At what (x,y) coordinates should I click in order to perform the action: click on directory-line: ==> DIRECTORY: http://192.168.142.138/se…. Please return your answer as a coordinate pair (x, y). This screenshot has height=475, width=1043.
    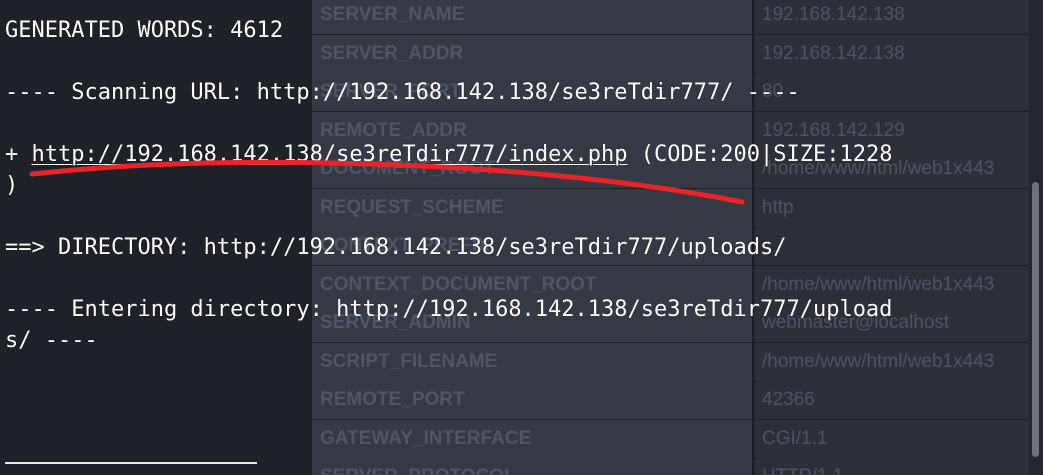
    Looking at the image, I should click on (396, 247).